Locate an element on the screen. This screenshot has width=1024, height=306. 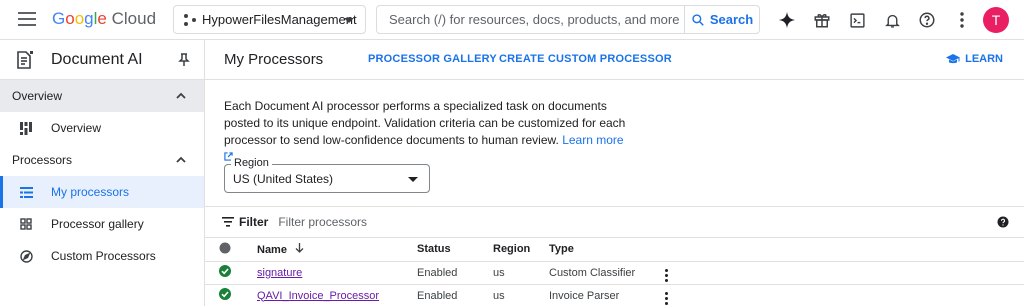
pin-icon is located at coordinates (184, 60).